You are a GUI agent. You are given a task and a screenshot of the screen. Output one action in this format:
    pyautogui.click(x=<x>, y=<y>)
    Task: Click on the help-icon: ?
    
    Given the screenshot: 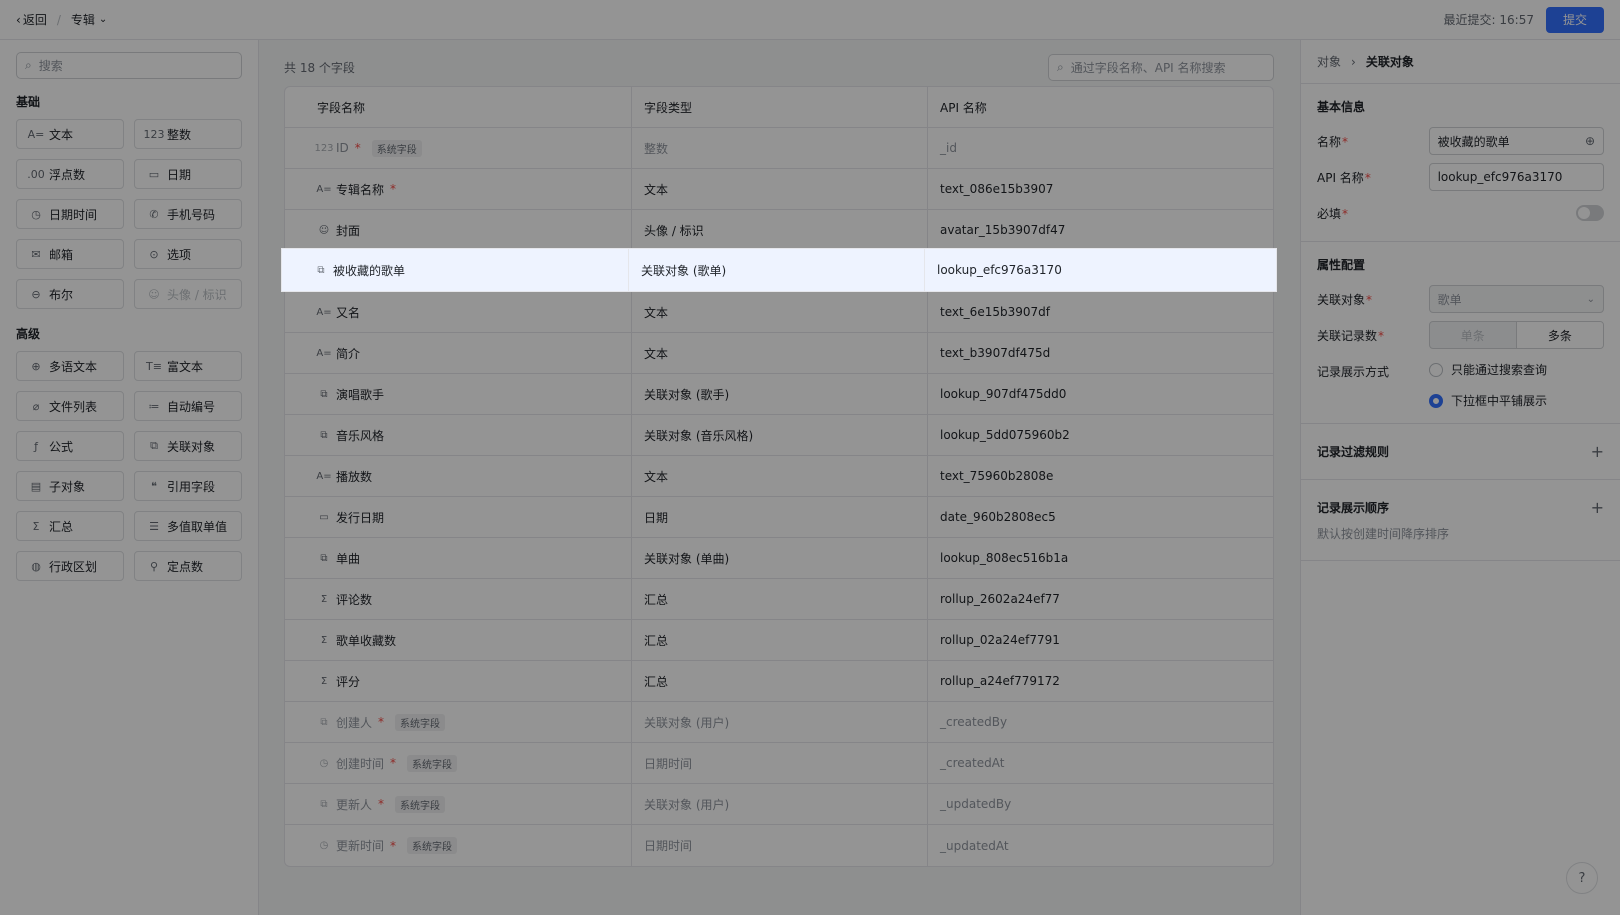 What is the action you would take?
    pyautogui.click(x=1582, y=878)
    